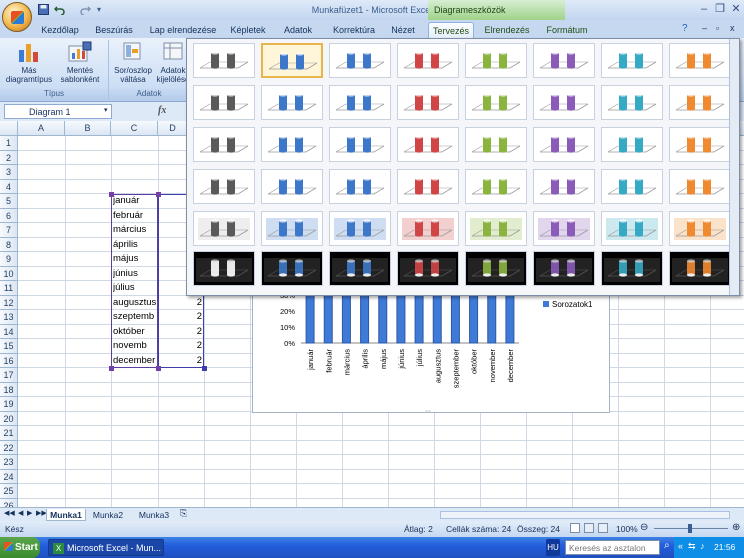 The width and height of the screenshot is (744, 558). I want to click on chart-resize-handle: ⋯, so click(428, 411).